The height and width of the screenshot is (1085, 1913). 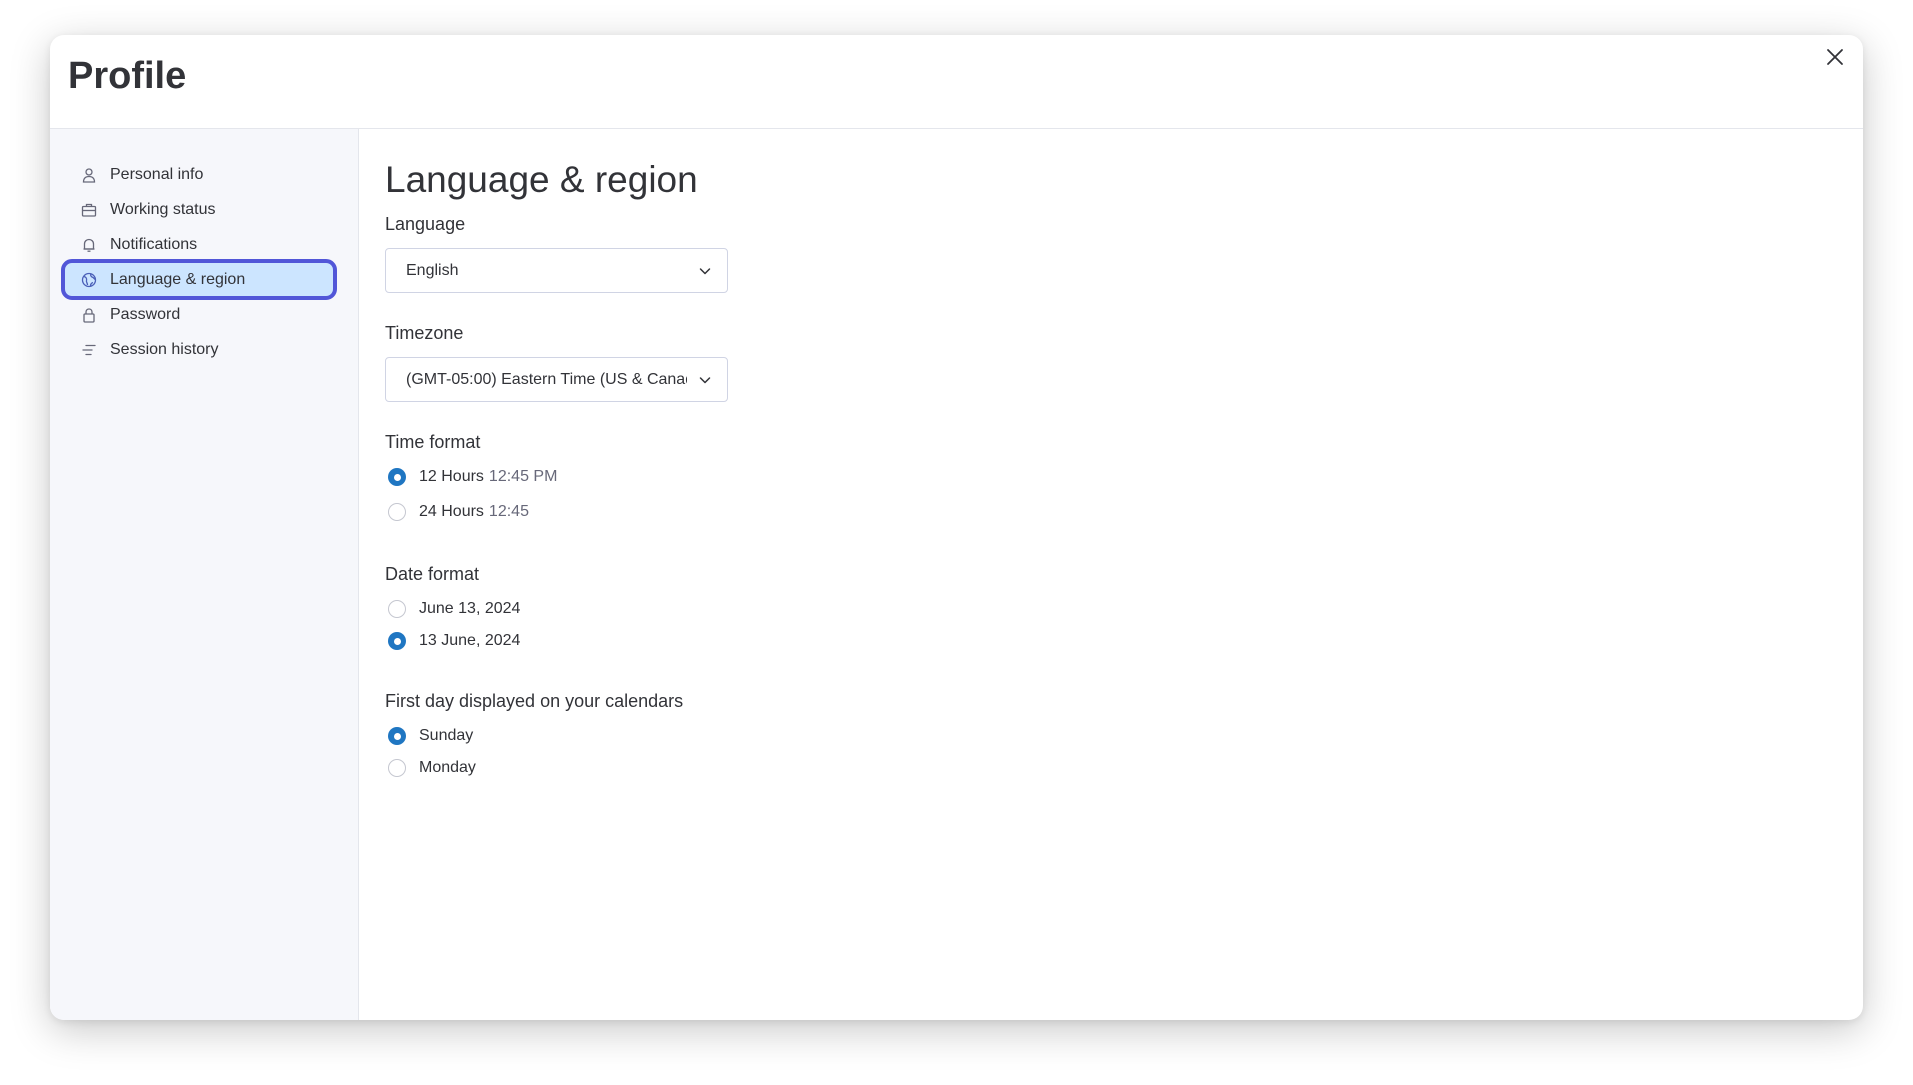 I want to click on date-format-mdy-option: June 13, 2024, so click(x=454, y=609).